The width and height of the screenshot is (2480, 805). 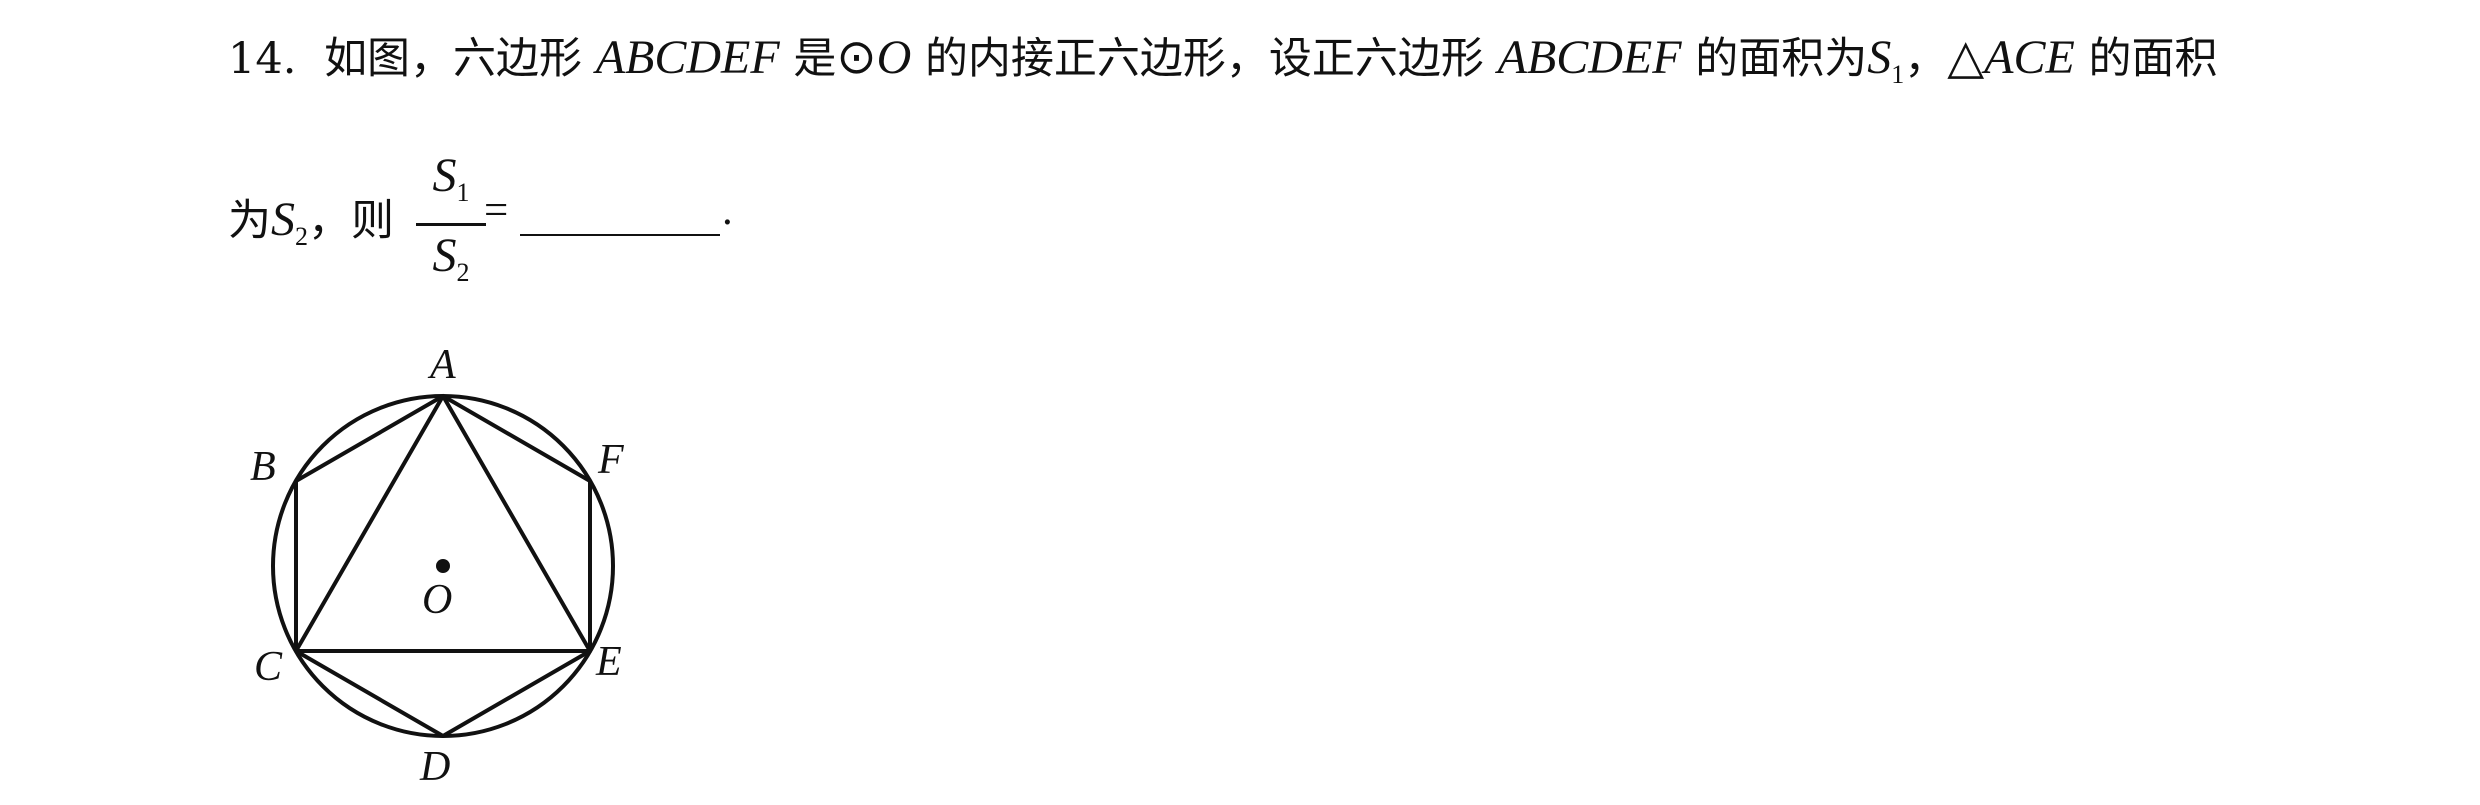 I want to click on label-c: C, so click(x=268, y=667).